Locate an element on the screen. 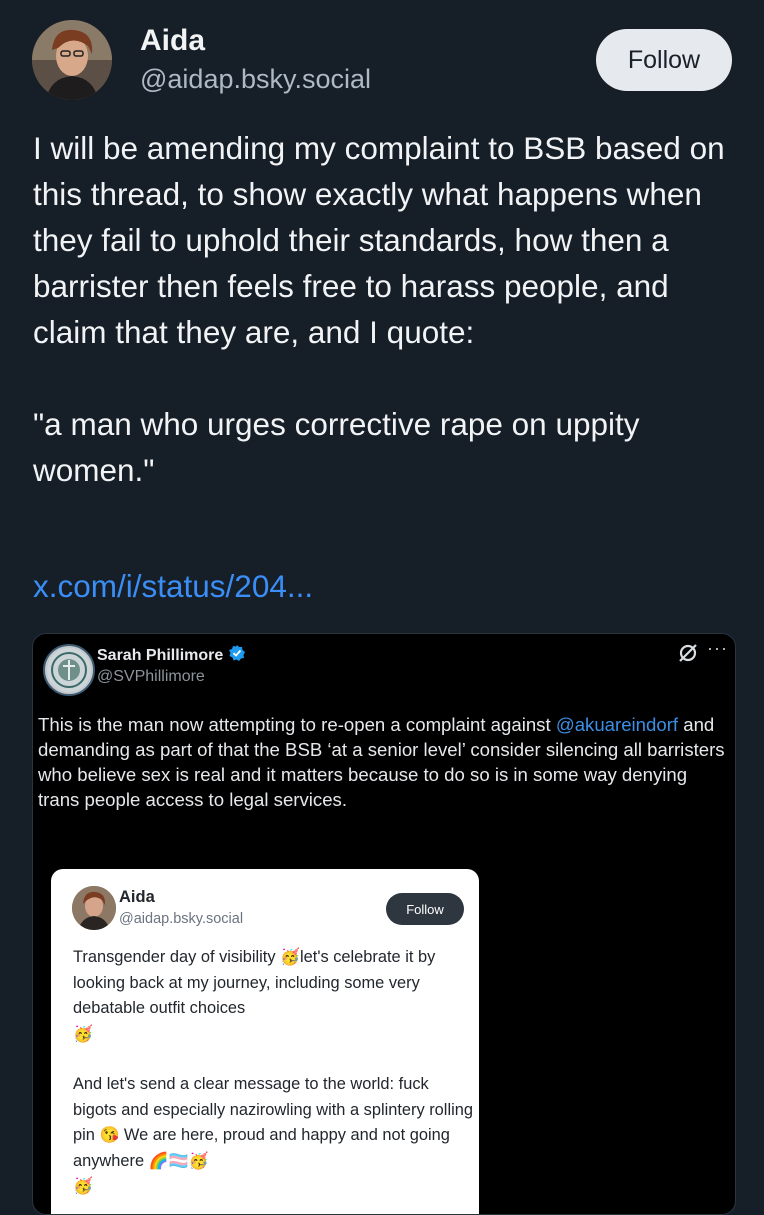  inner-avatar is located at coordinates (94, 908).